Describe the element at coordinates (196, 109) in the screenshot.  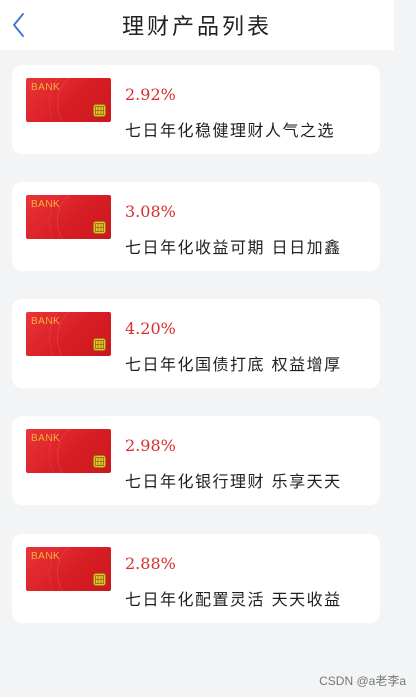
I see `product-card: BANK 2.92% 七日年化稳健理财人气之选` at that location.